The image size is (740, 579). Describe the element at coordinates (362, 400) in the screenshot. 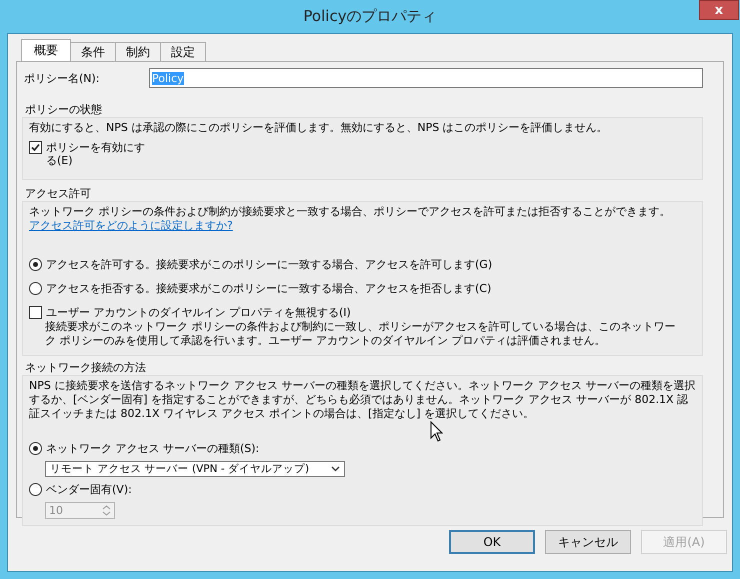

I see `description-text: NPS に接続要求を送信するネットワーク アクセス サーバーの種類を選択してください。ネットワーク アクセス サーバーの種類を選択するか、[ベンダー固有] を指定することができますが、どちらも必須ではありません。ネットワーク アクセス サーバーが 802.1X 認証スイッチまたは 802.1X ワイヤレス アクセス ポイントの場合は、[指定なし] を選択してください。` at that location.